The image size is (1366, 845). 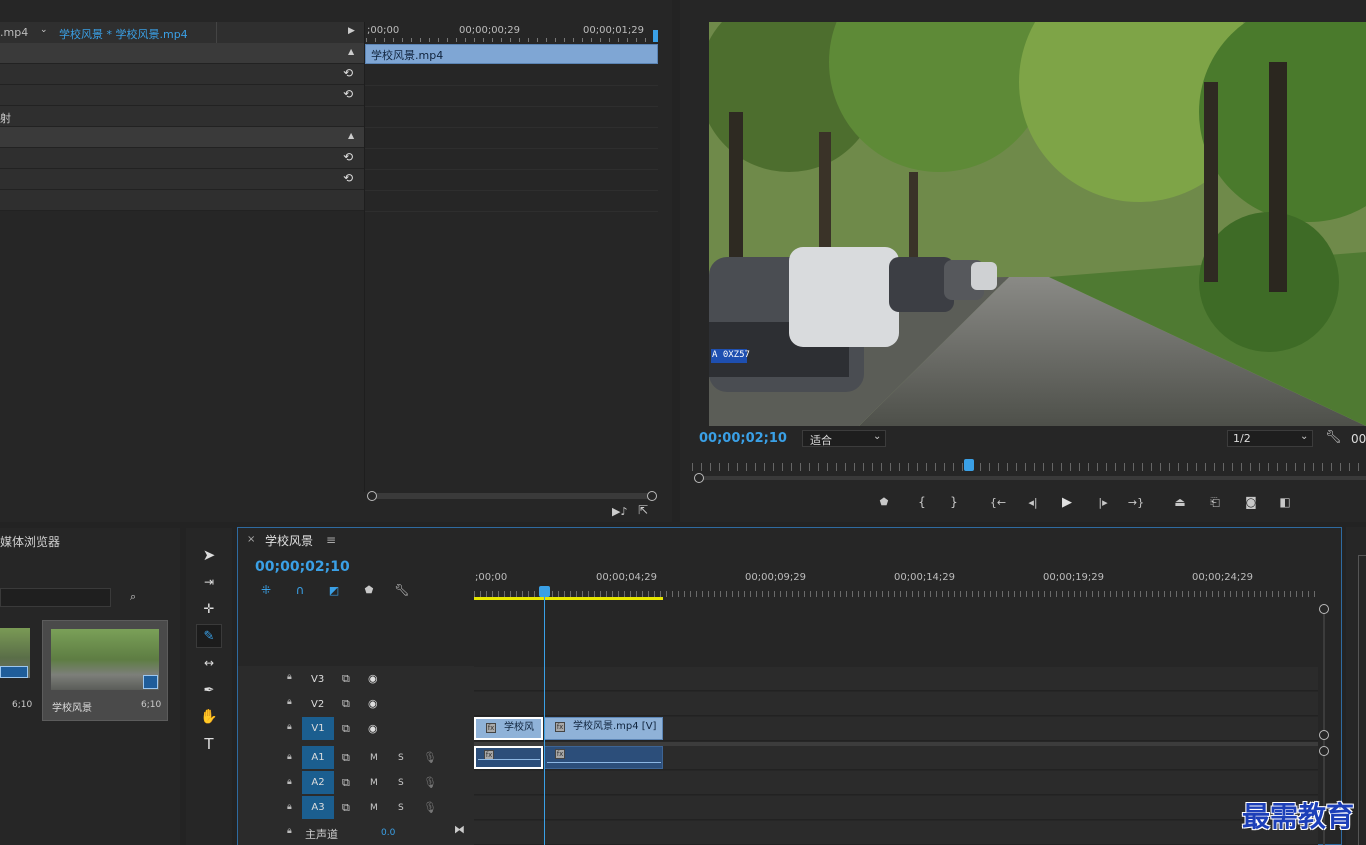 What do you see at coordinates (331, 540) in the screenshot?
I see `panel-menu-icon: ≡` at bounding box center [331, 540].